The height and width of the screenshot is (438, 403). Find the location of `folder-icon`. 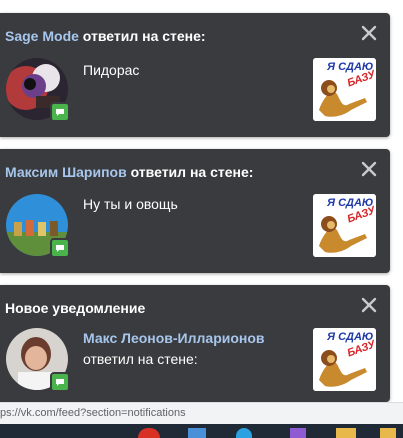

folder-icon is located at coordinates (197, 433).